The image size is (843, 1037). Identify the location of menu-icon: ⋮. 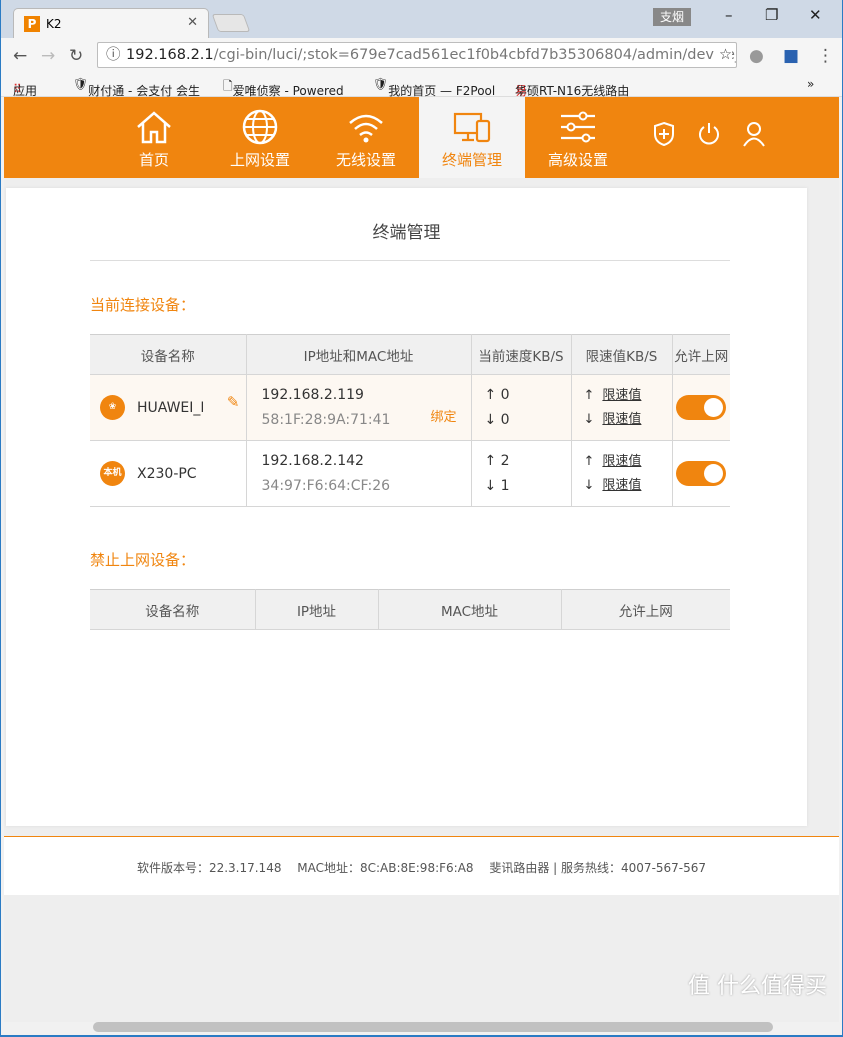
(825, 56).